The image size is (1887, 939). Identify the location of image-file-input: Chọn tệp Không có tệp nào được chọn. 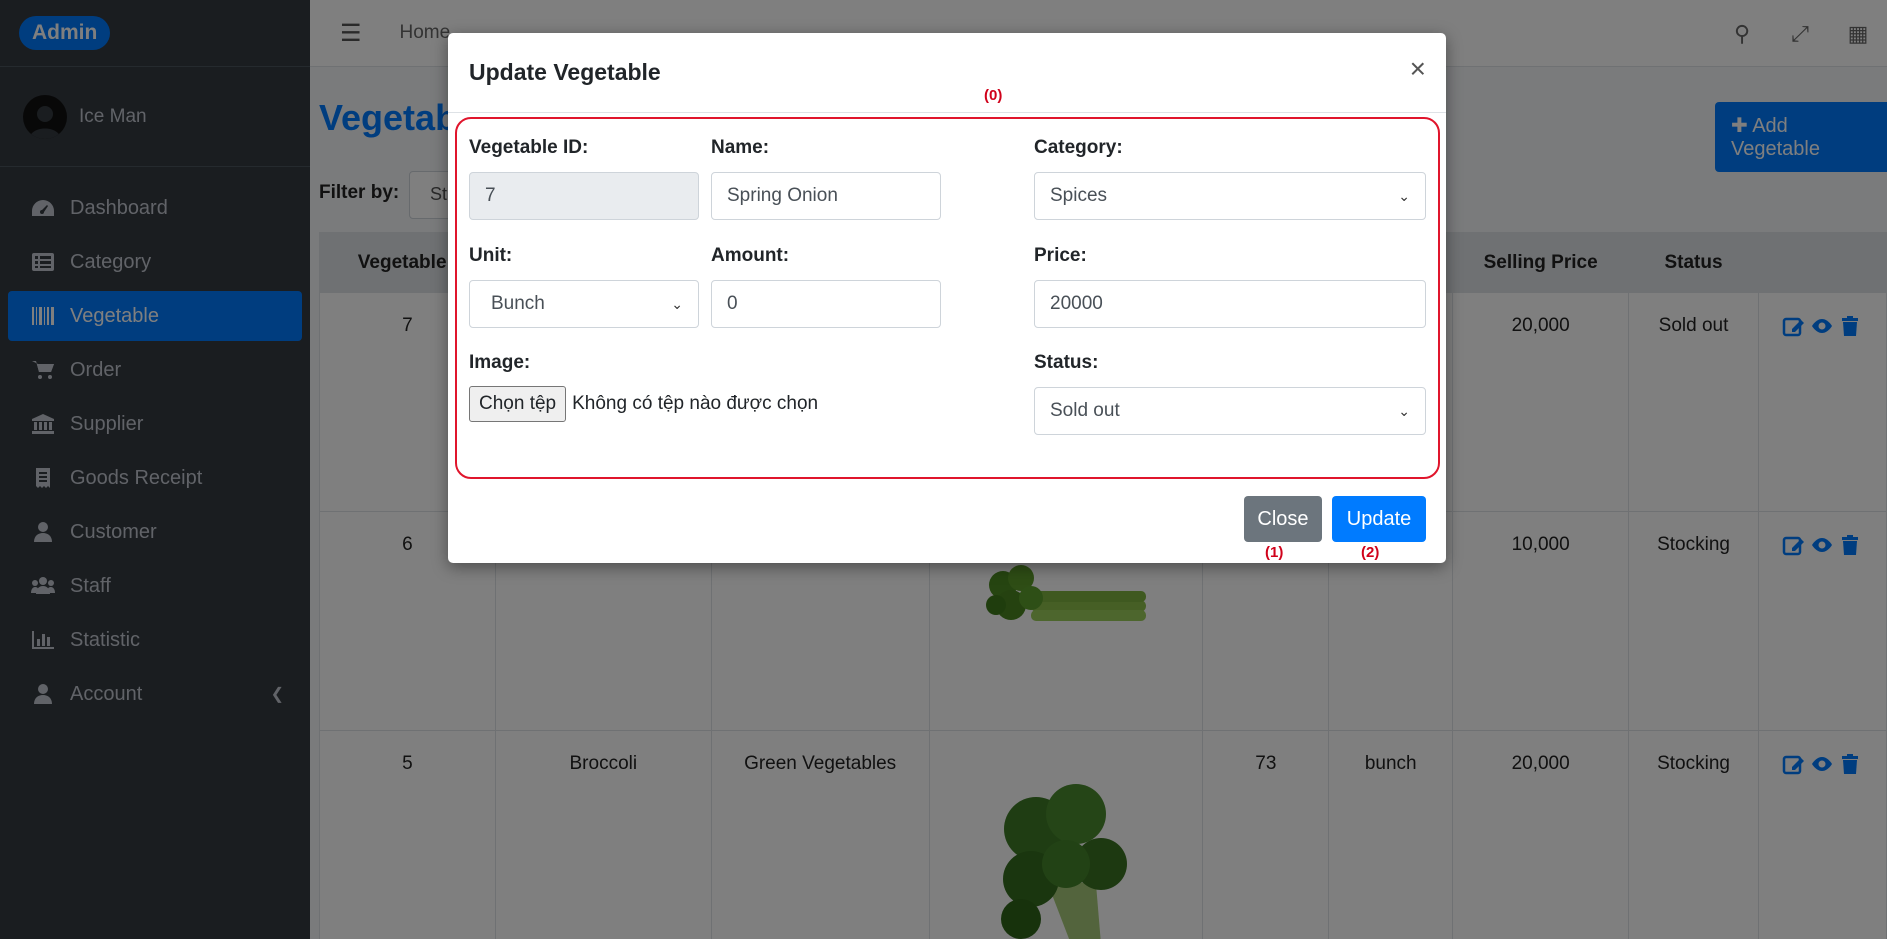
(643, 404).